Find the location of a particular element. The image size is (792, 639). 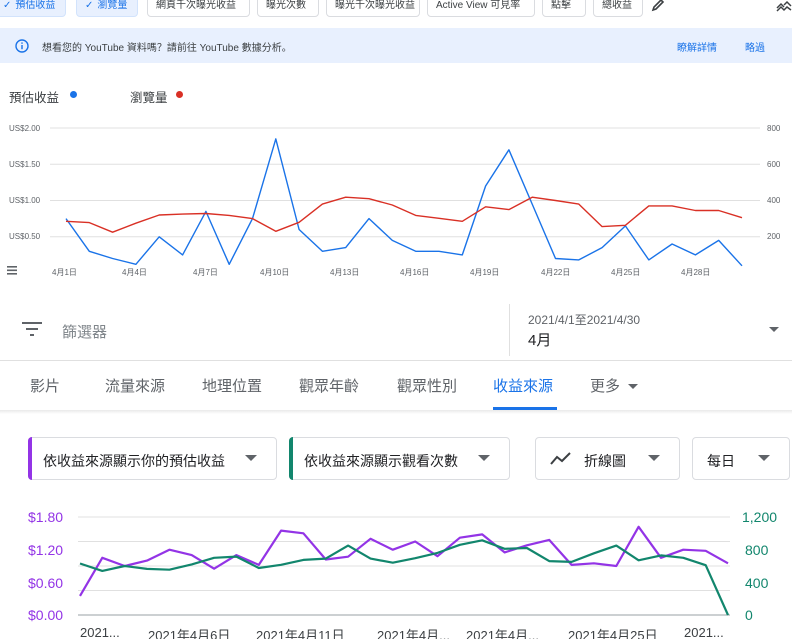

chip-label: 預估收益 is located at coordinates (35, 5).